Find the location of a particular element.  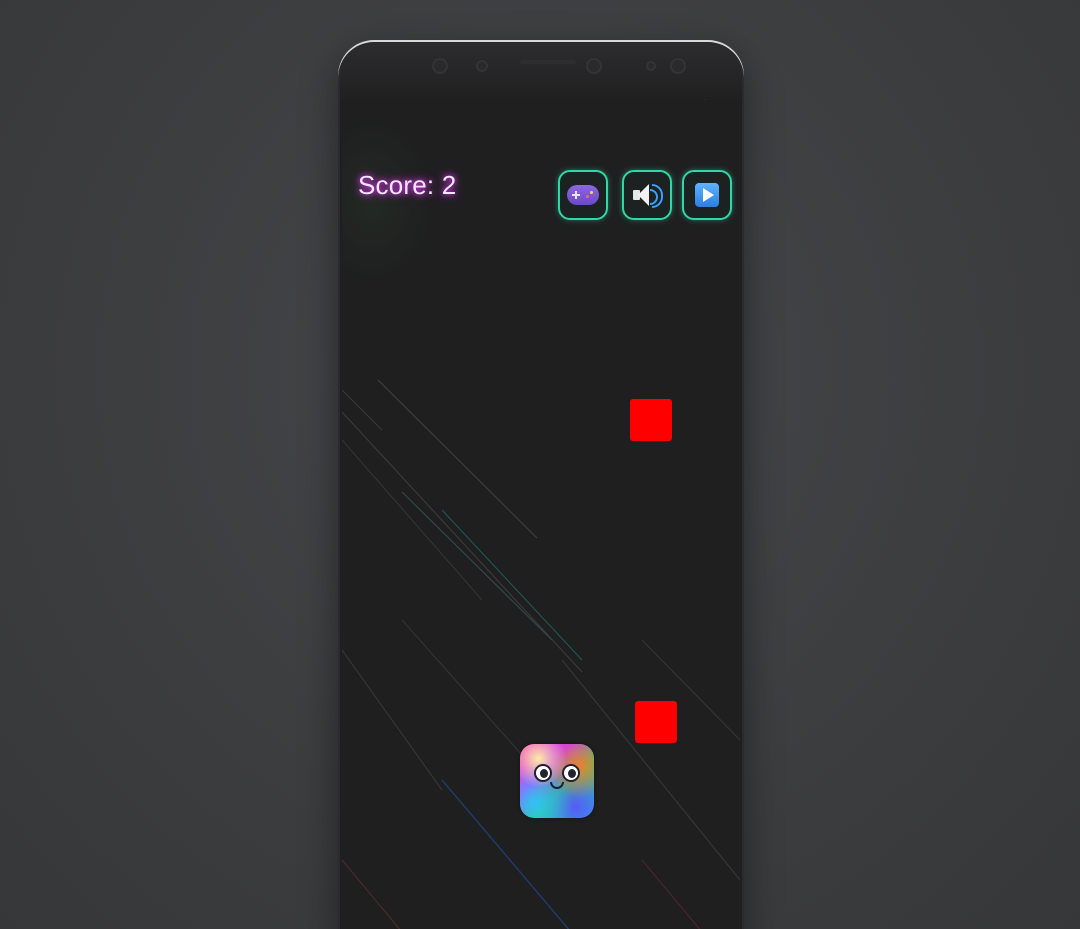

speaker-icon is located at coordinates (647, 195).